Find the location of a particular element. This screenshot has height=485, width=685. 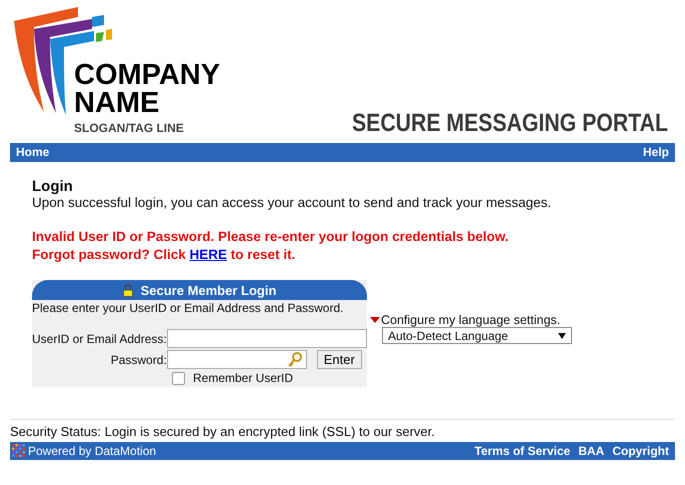

home-link: Home is located at coordinates (33, 152).